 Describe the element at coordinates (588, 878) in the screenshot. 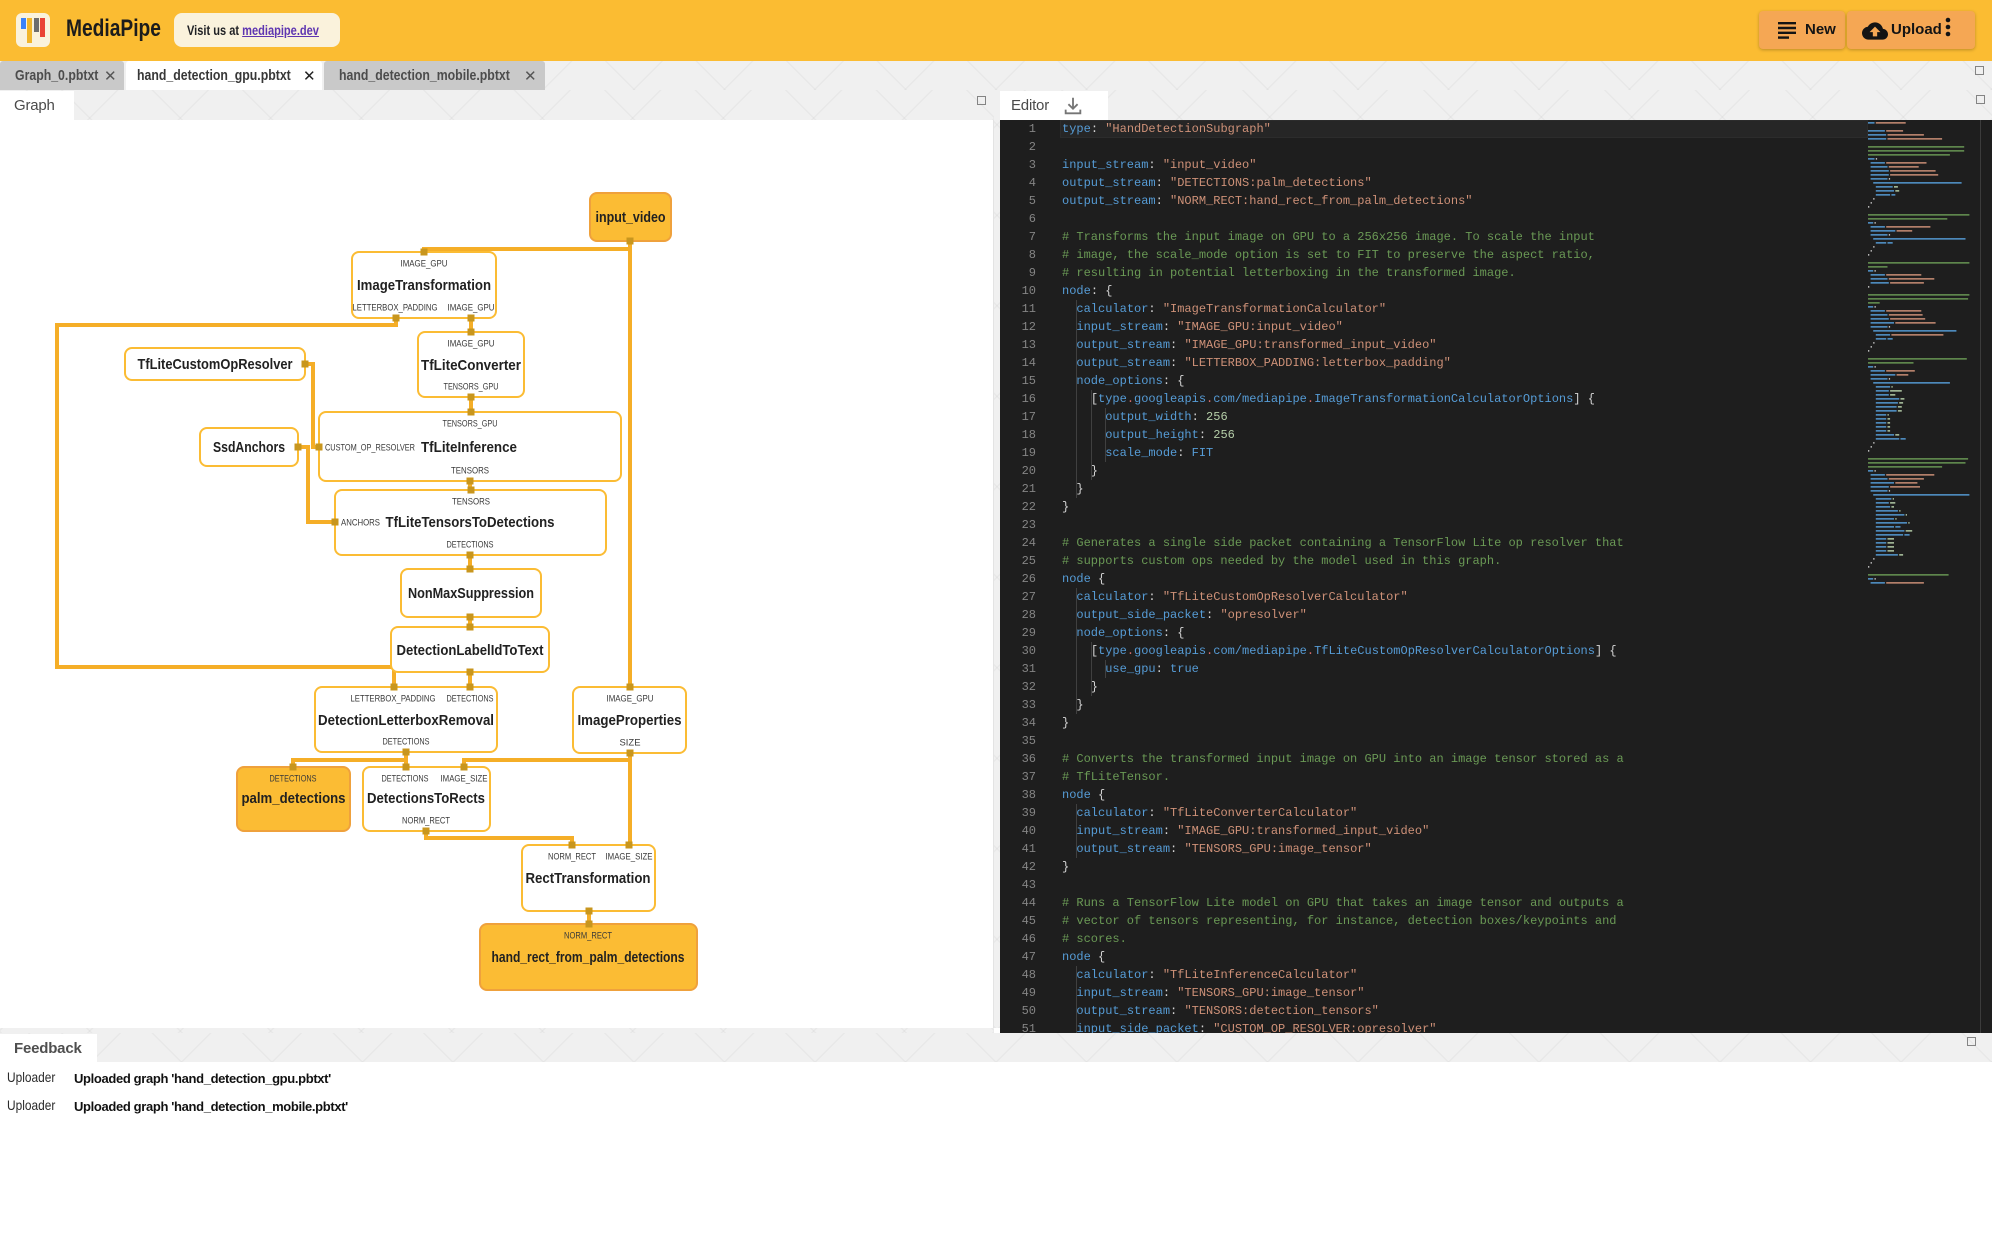

I see `svg-text: RectTransformation` at that location.